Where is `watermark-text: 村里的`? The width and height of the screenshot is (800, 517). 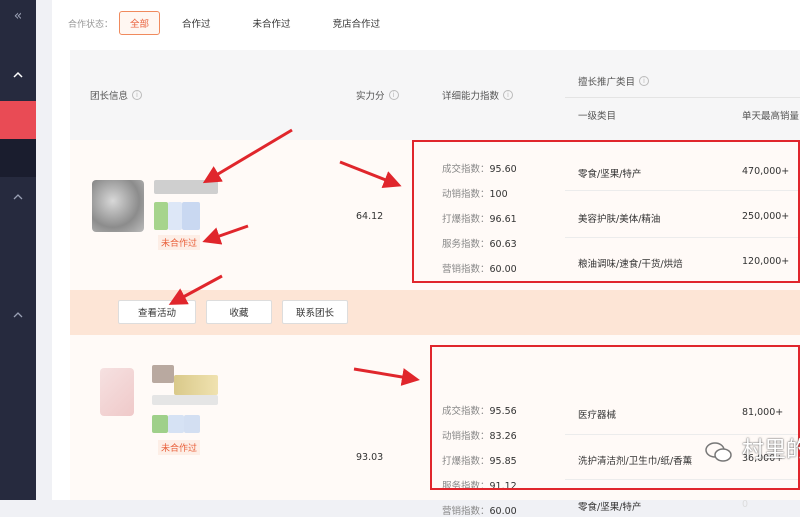 watermark-text: 村里的 is located at coordinates (771, 450).